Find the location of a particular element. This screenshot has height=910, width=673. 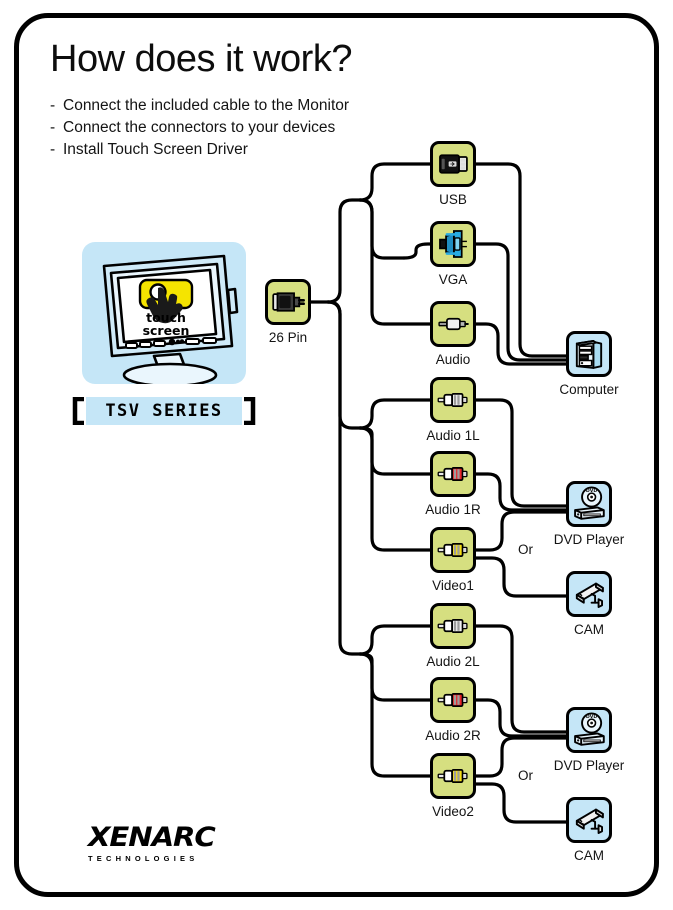

device-cam-2-label: CAM is located at coordinates (589, 855).